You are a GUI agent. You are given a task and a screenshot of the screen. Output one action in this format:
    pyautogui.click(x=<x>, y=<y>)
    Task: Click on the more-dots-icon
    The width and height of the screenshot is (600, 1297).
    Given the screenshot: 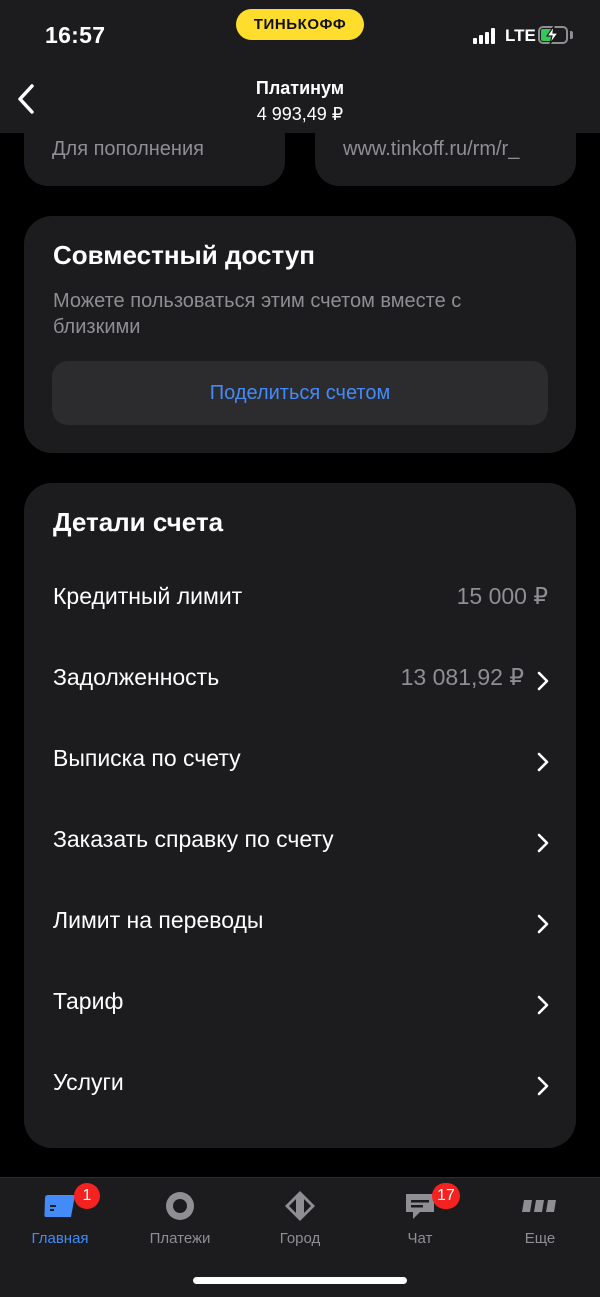 What is the action you would take?
    pyautogui.click(x=539, y=1206)
    